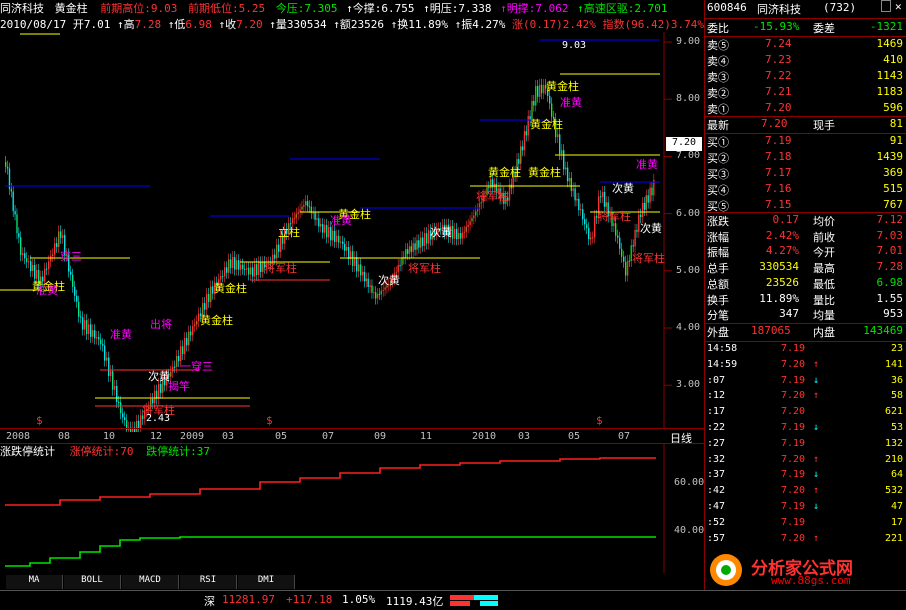 The height and width of the screenshot is (610, 906). Describe the element at coordinates (289, 232) in the screenshot. I see `annotation-label: 立柱` at that location.